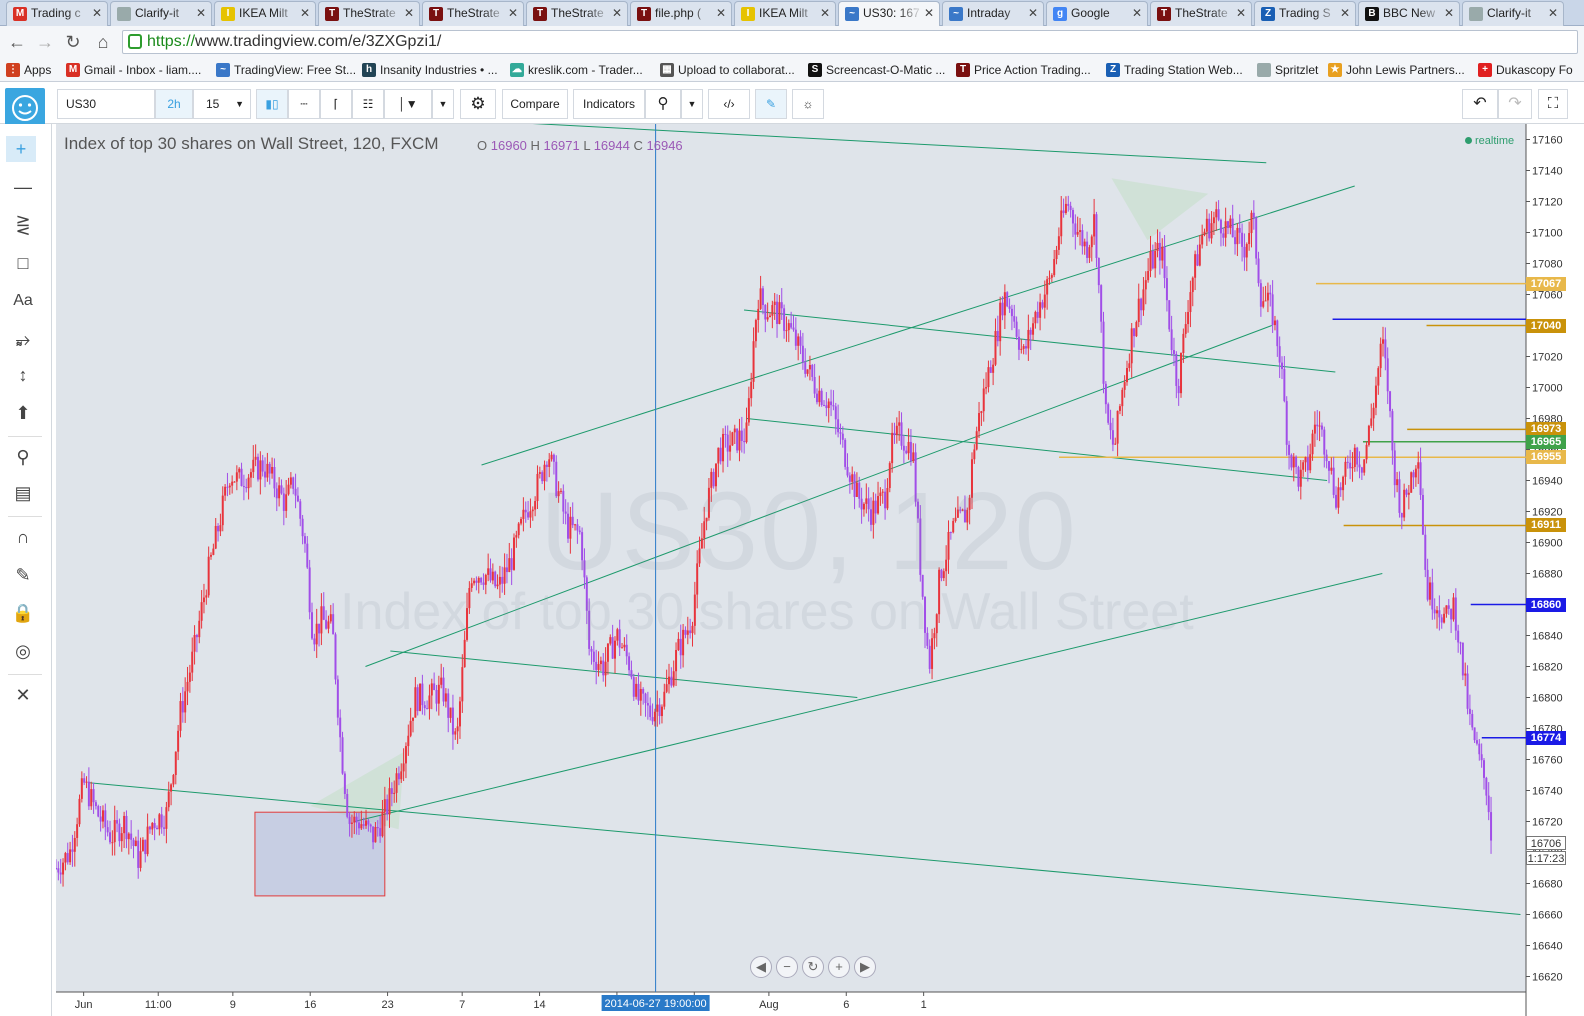 This screenshot has width=1584, height=1016. Describe the element at coordinates (1546, 441) in the screenshot. I see `price-tag: 16965` at that location.